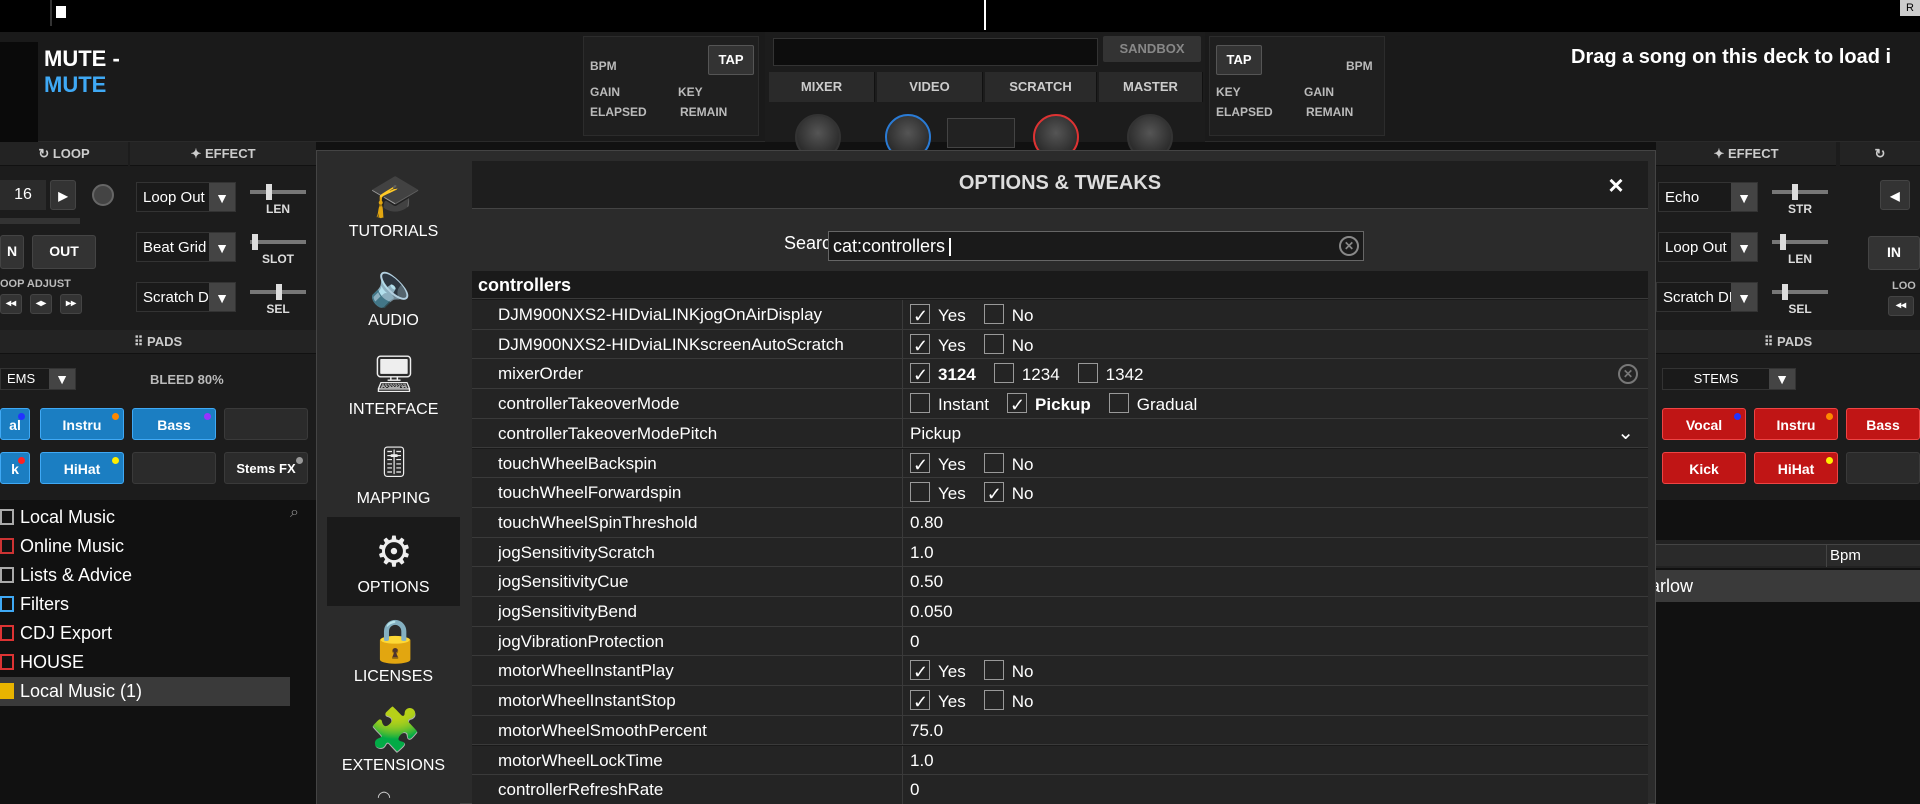 Image resolution: width=1920 pixels, height=804 pixels. What do you see at coordinates (82, 424) in the screenshot?
I see `pad-instru: Instru` at bounding box center [82, 424].